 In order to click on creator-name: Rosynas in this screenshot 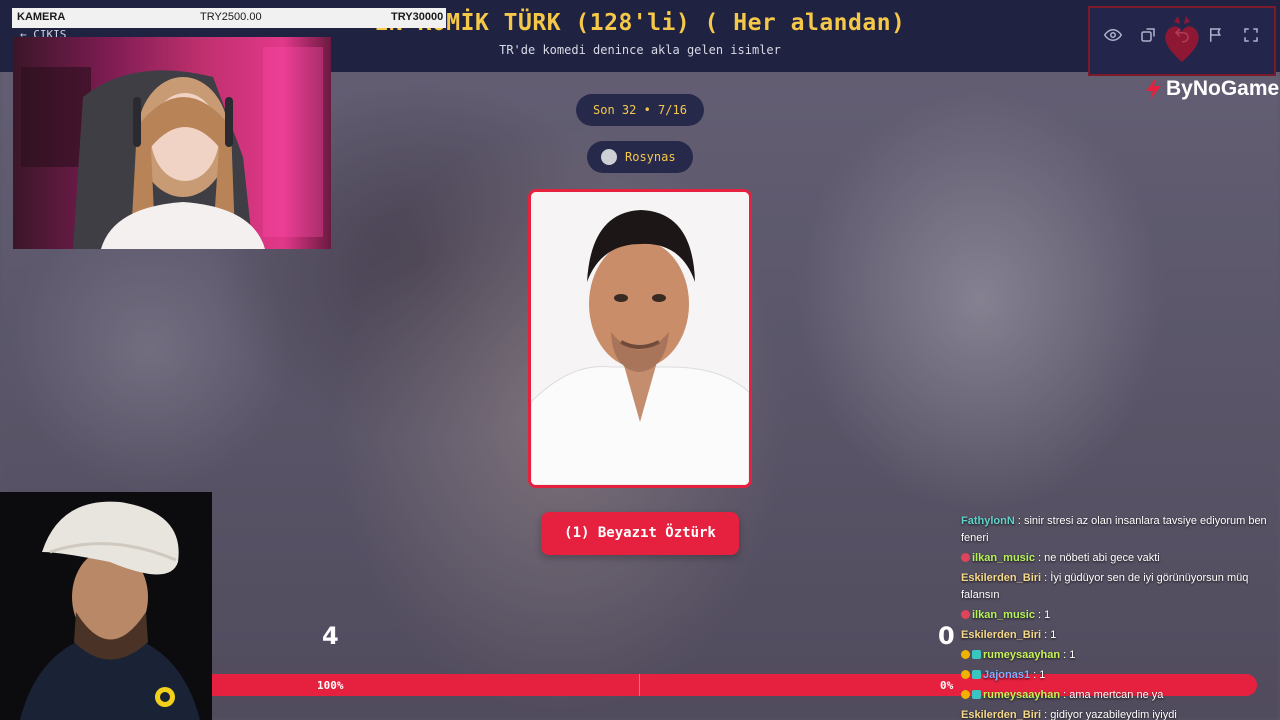, I will do `click(650, 157)`.